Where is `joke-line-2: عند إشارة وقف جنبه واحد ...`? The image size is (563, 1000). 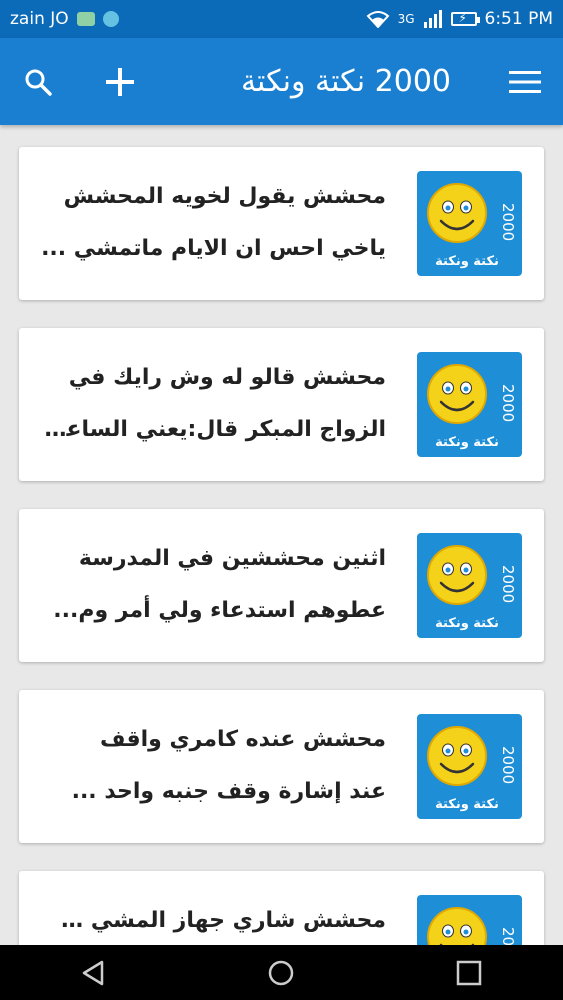
joke-line-2: عند إشارة وقف جنبه واحد ... is located at coordinates (228, 791).